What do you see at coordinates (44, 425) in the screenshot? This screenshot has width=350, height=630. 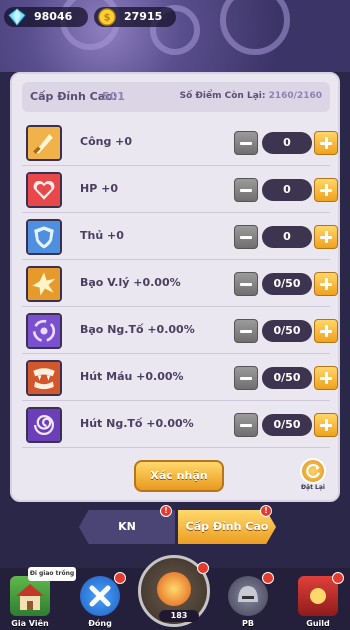 I see `spiral-icon` at bounding box center [44, 425].